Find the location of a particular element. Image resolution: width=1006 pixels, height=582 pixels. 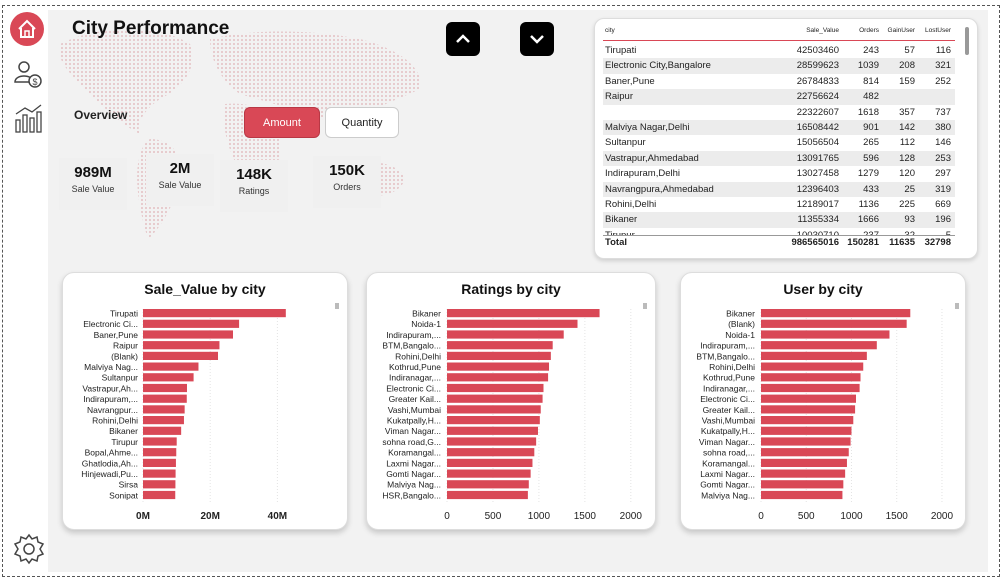

column-header-sale-value: Sale_Value is located at coordinates (812, 30).